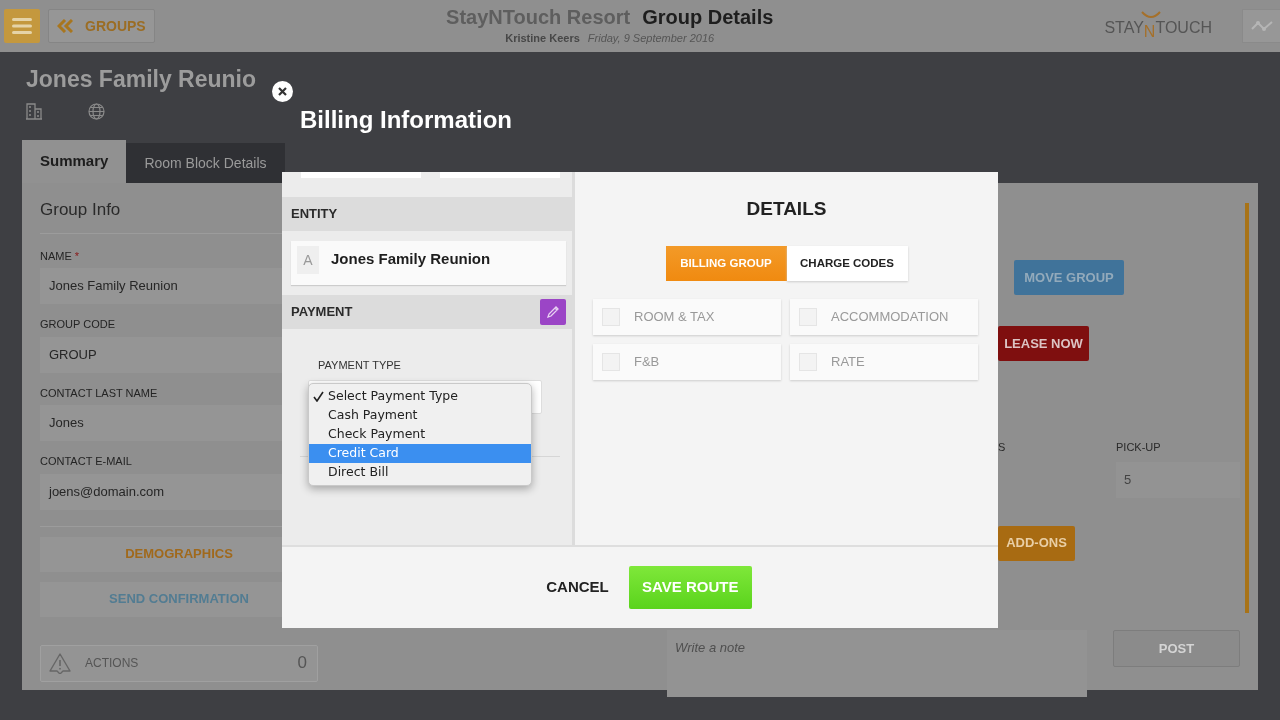  I want to click on option-label: F&B, so click(647, 362).